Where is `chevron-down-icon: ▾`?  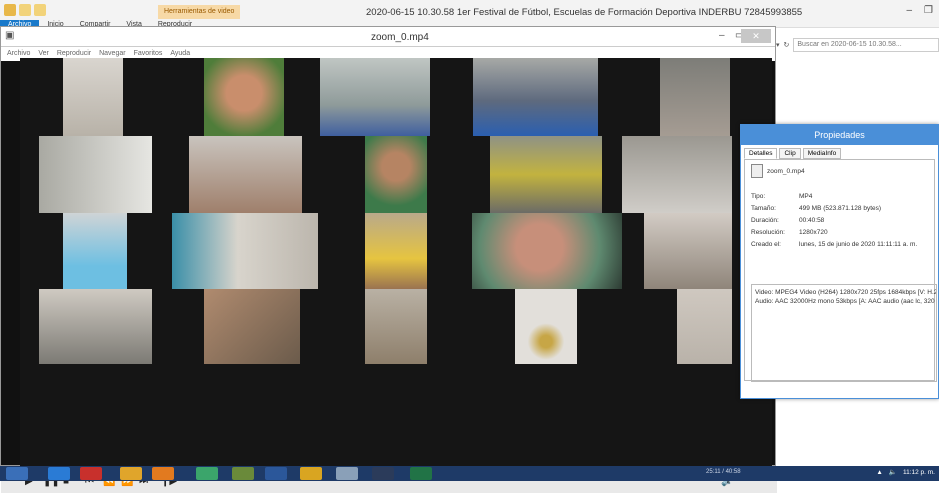
chevron-down-icon: ▾ is located at coordinates (778, 45).